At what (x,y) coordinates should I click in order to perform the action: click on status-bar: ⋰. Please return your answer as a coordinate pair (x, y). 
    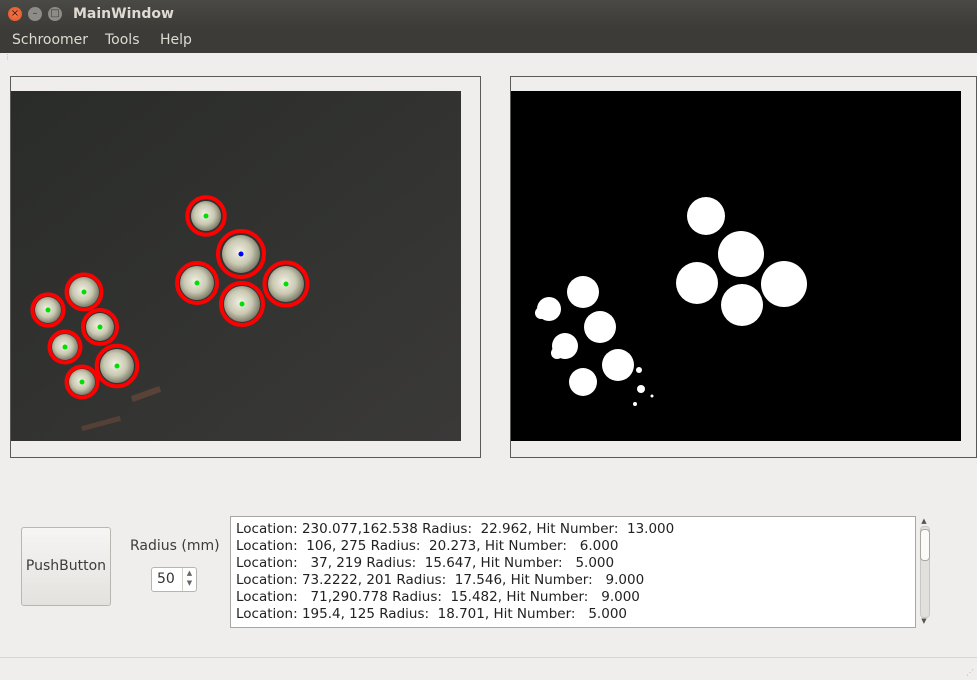
    Looking at the image, I should click on (488, 668).